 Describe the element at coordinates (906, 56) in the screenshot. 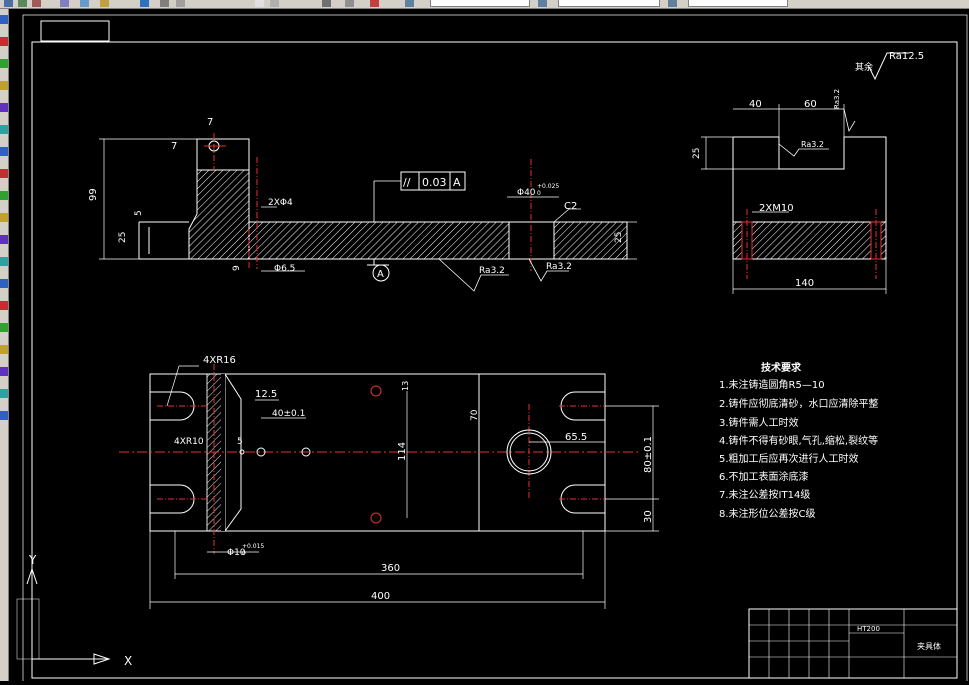

I see `finish-value: Ra12.5` at that location.